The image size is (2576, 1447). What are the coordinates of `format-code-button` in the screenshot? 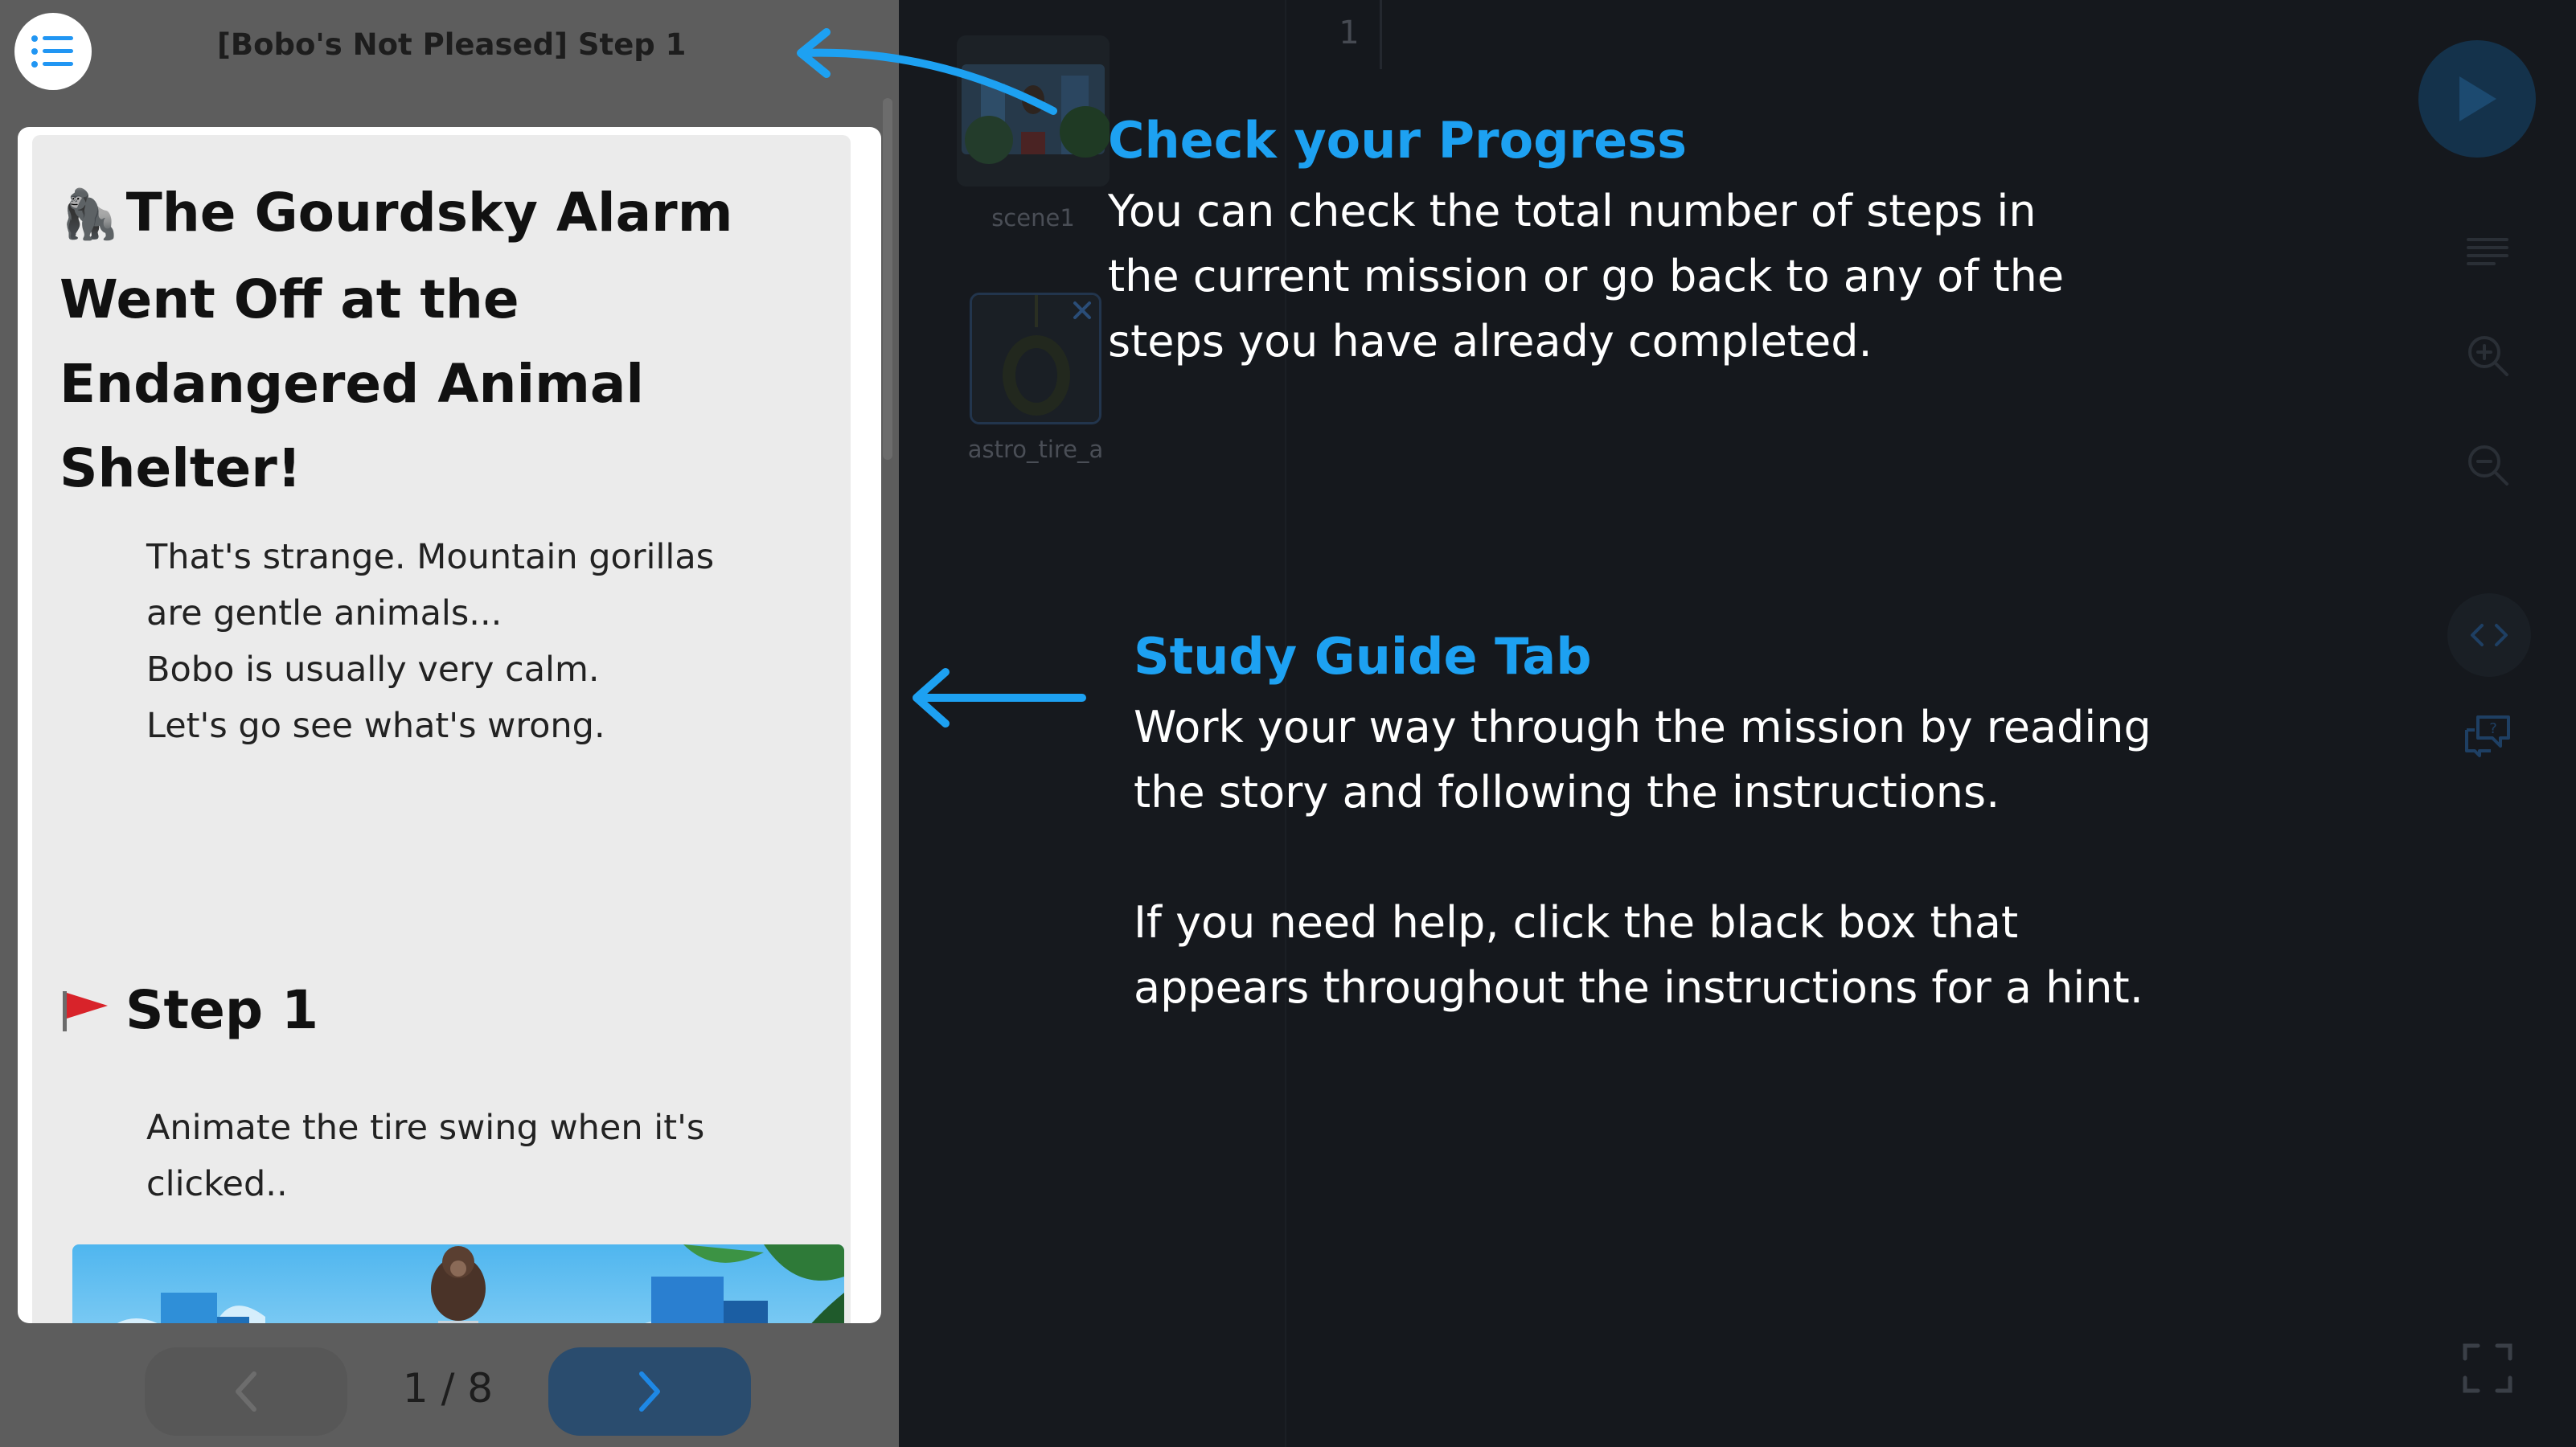 It's located at (2487, 252).